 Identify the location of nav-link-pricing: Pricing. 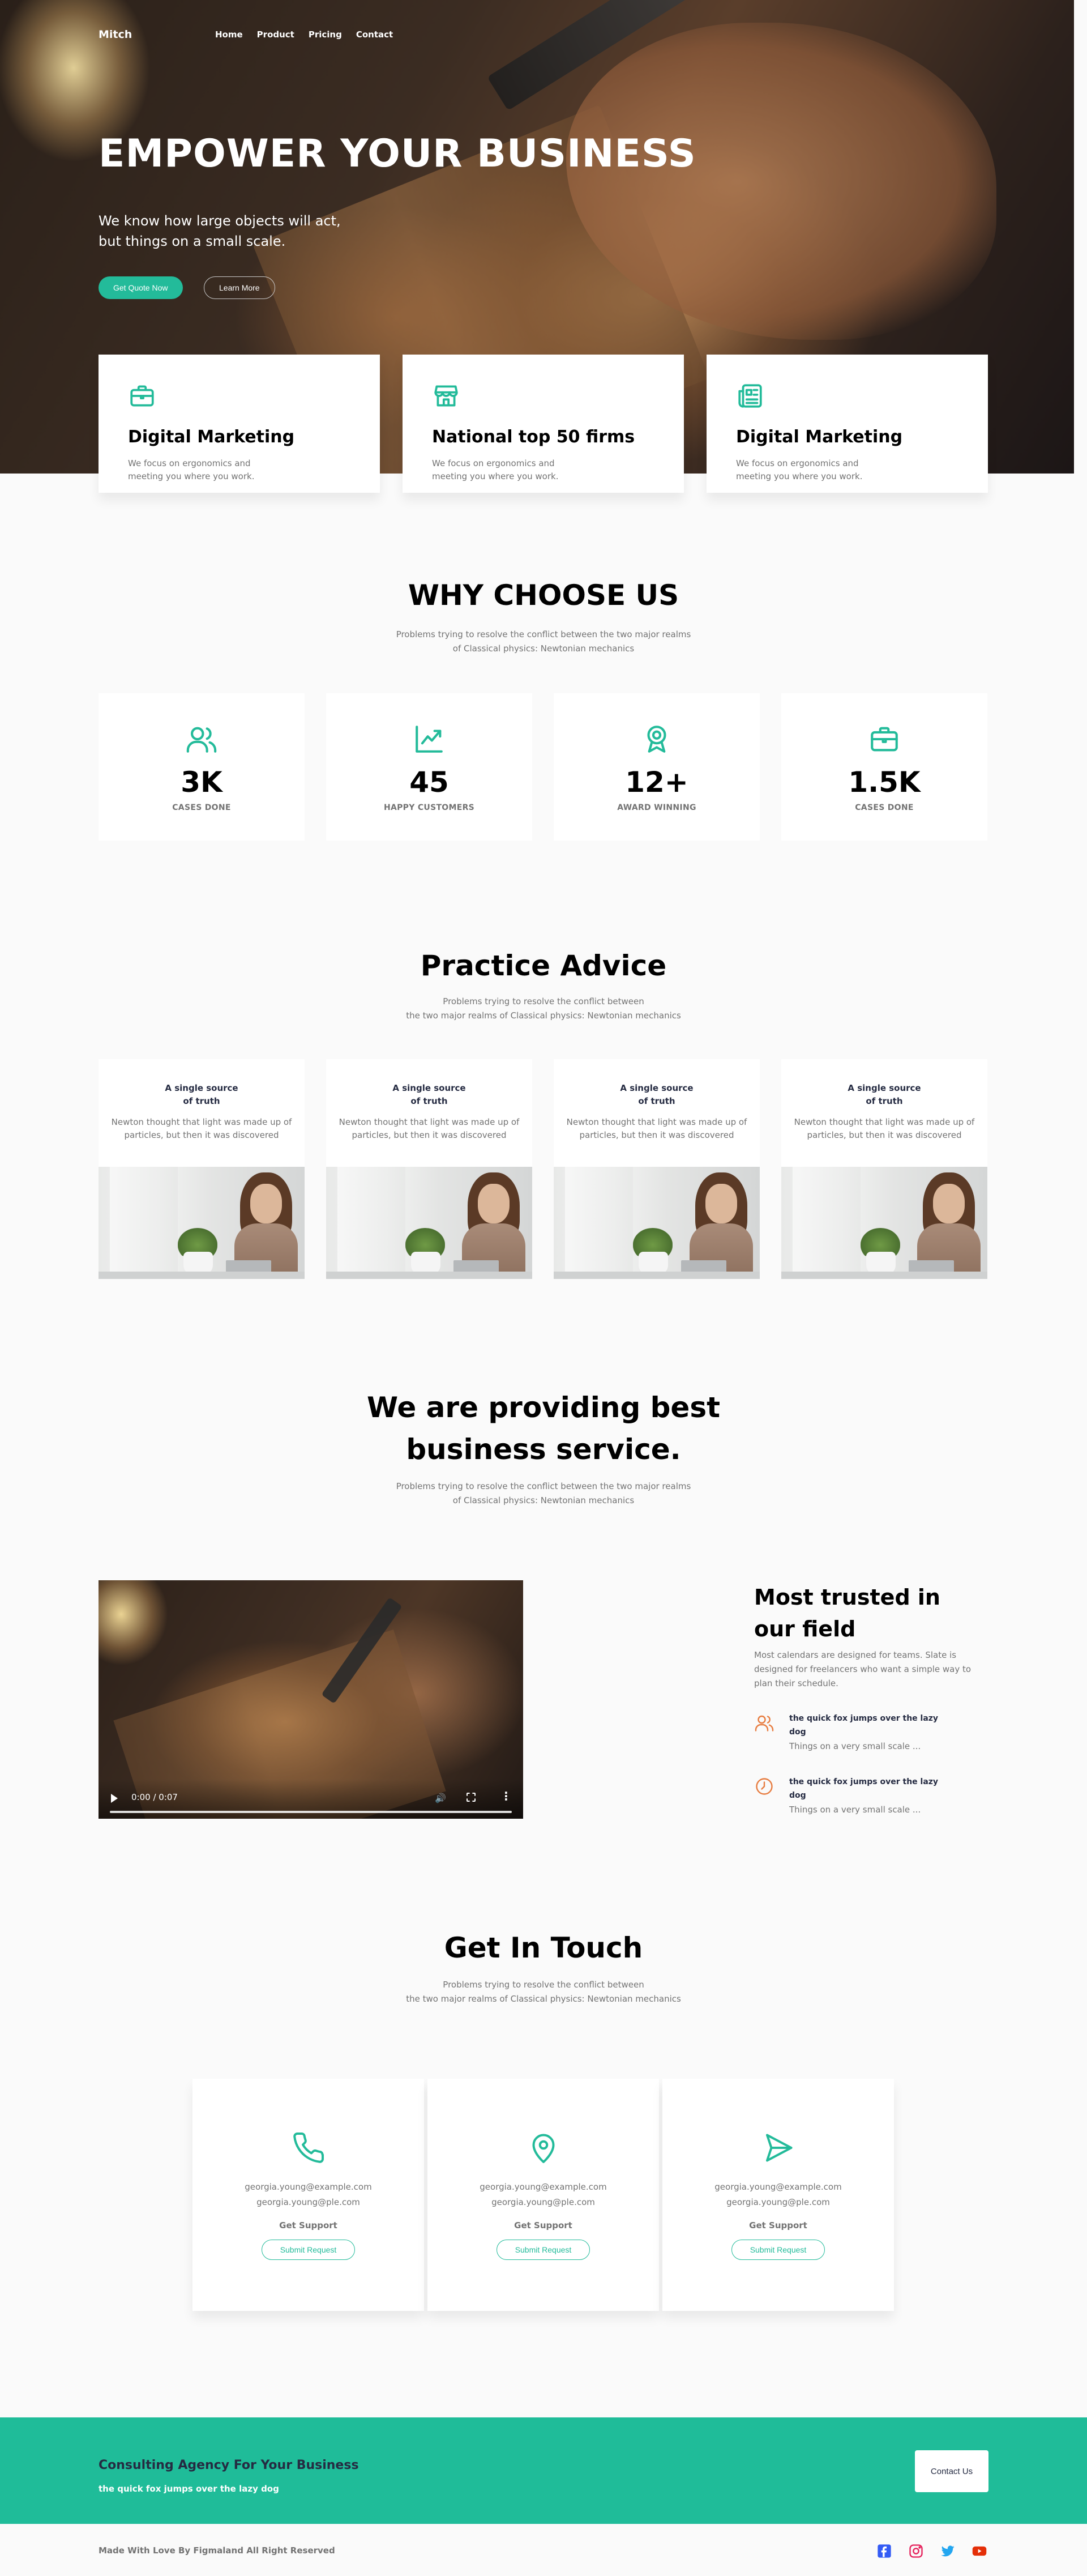
(325, 34).